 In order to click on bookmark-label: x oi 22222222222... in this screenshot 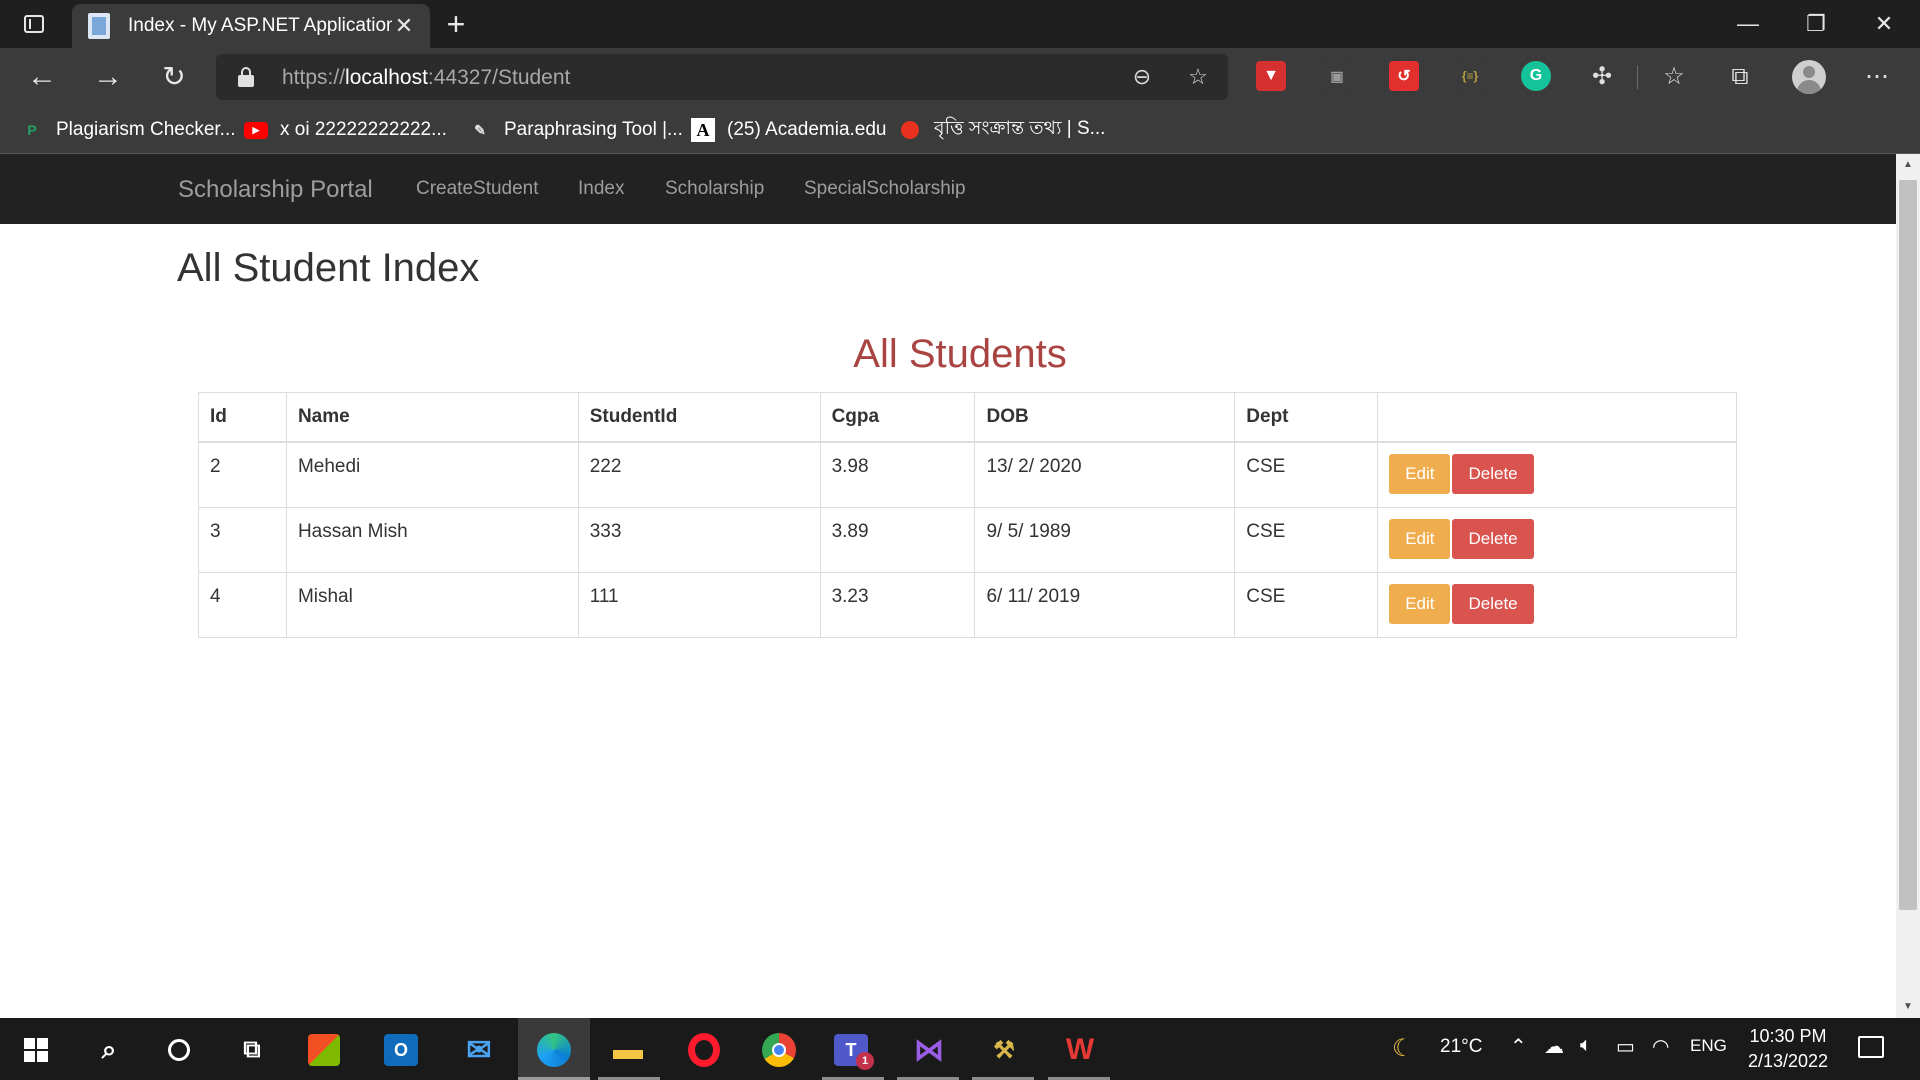, I will do `click(363, 129)`.